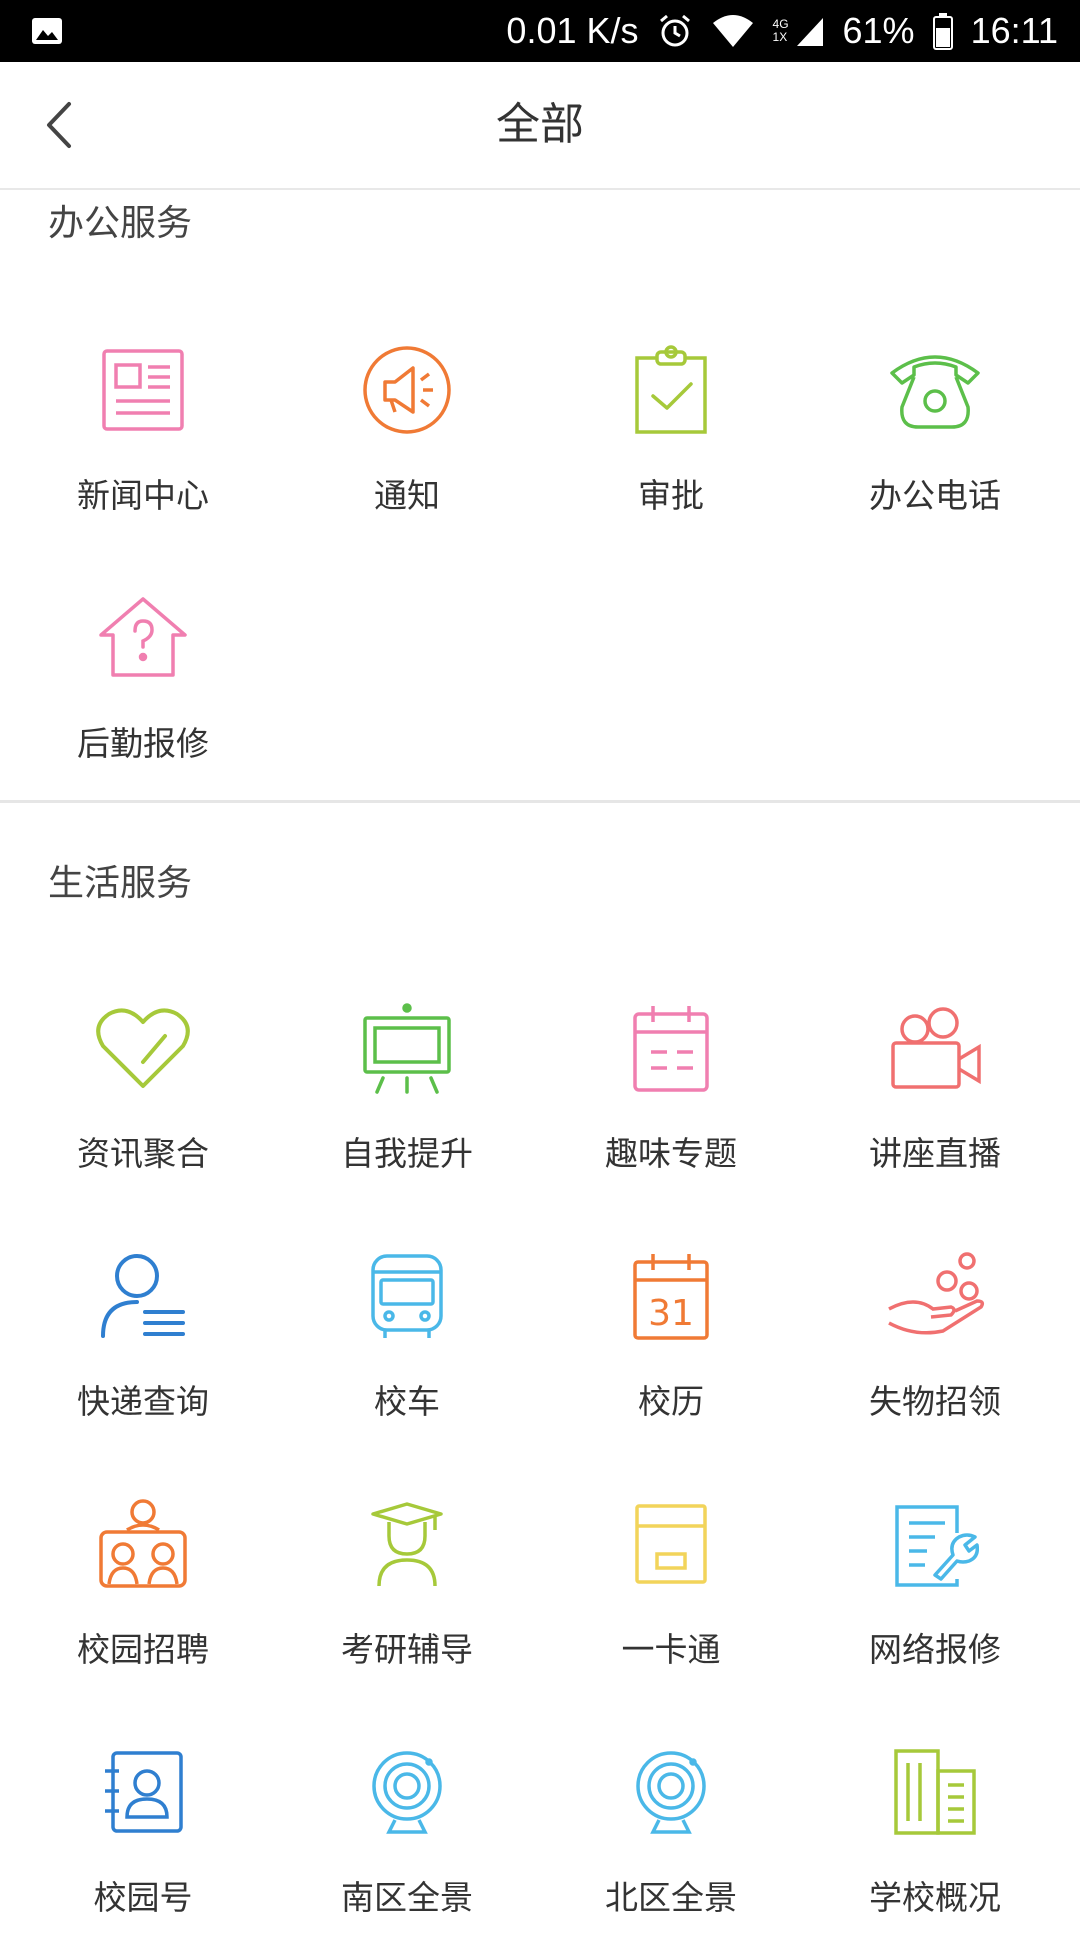  Describe the element at coordinates (935, 495) in the screenshot. I see `grid-item-label: 办公电话` at that location.